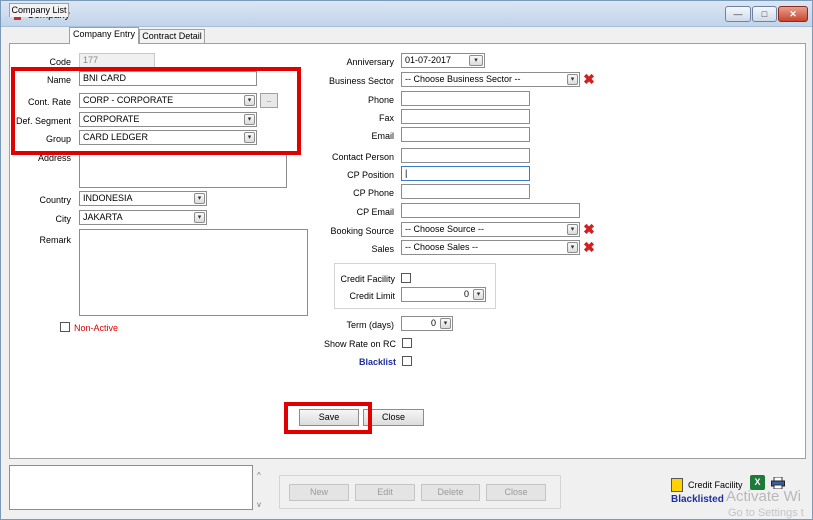 The height and width of the screenshot is (520, 813). I want to click on email-label: Email, so click(382, 136).